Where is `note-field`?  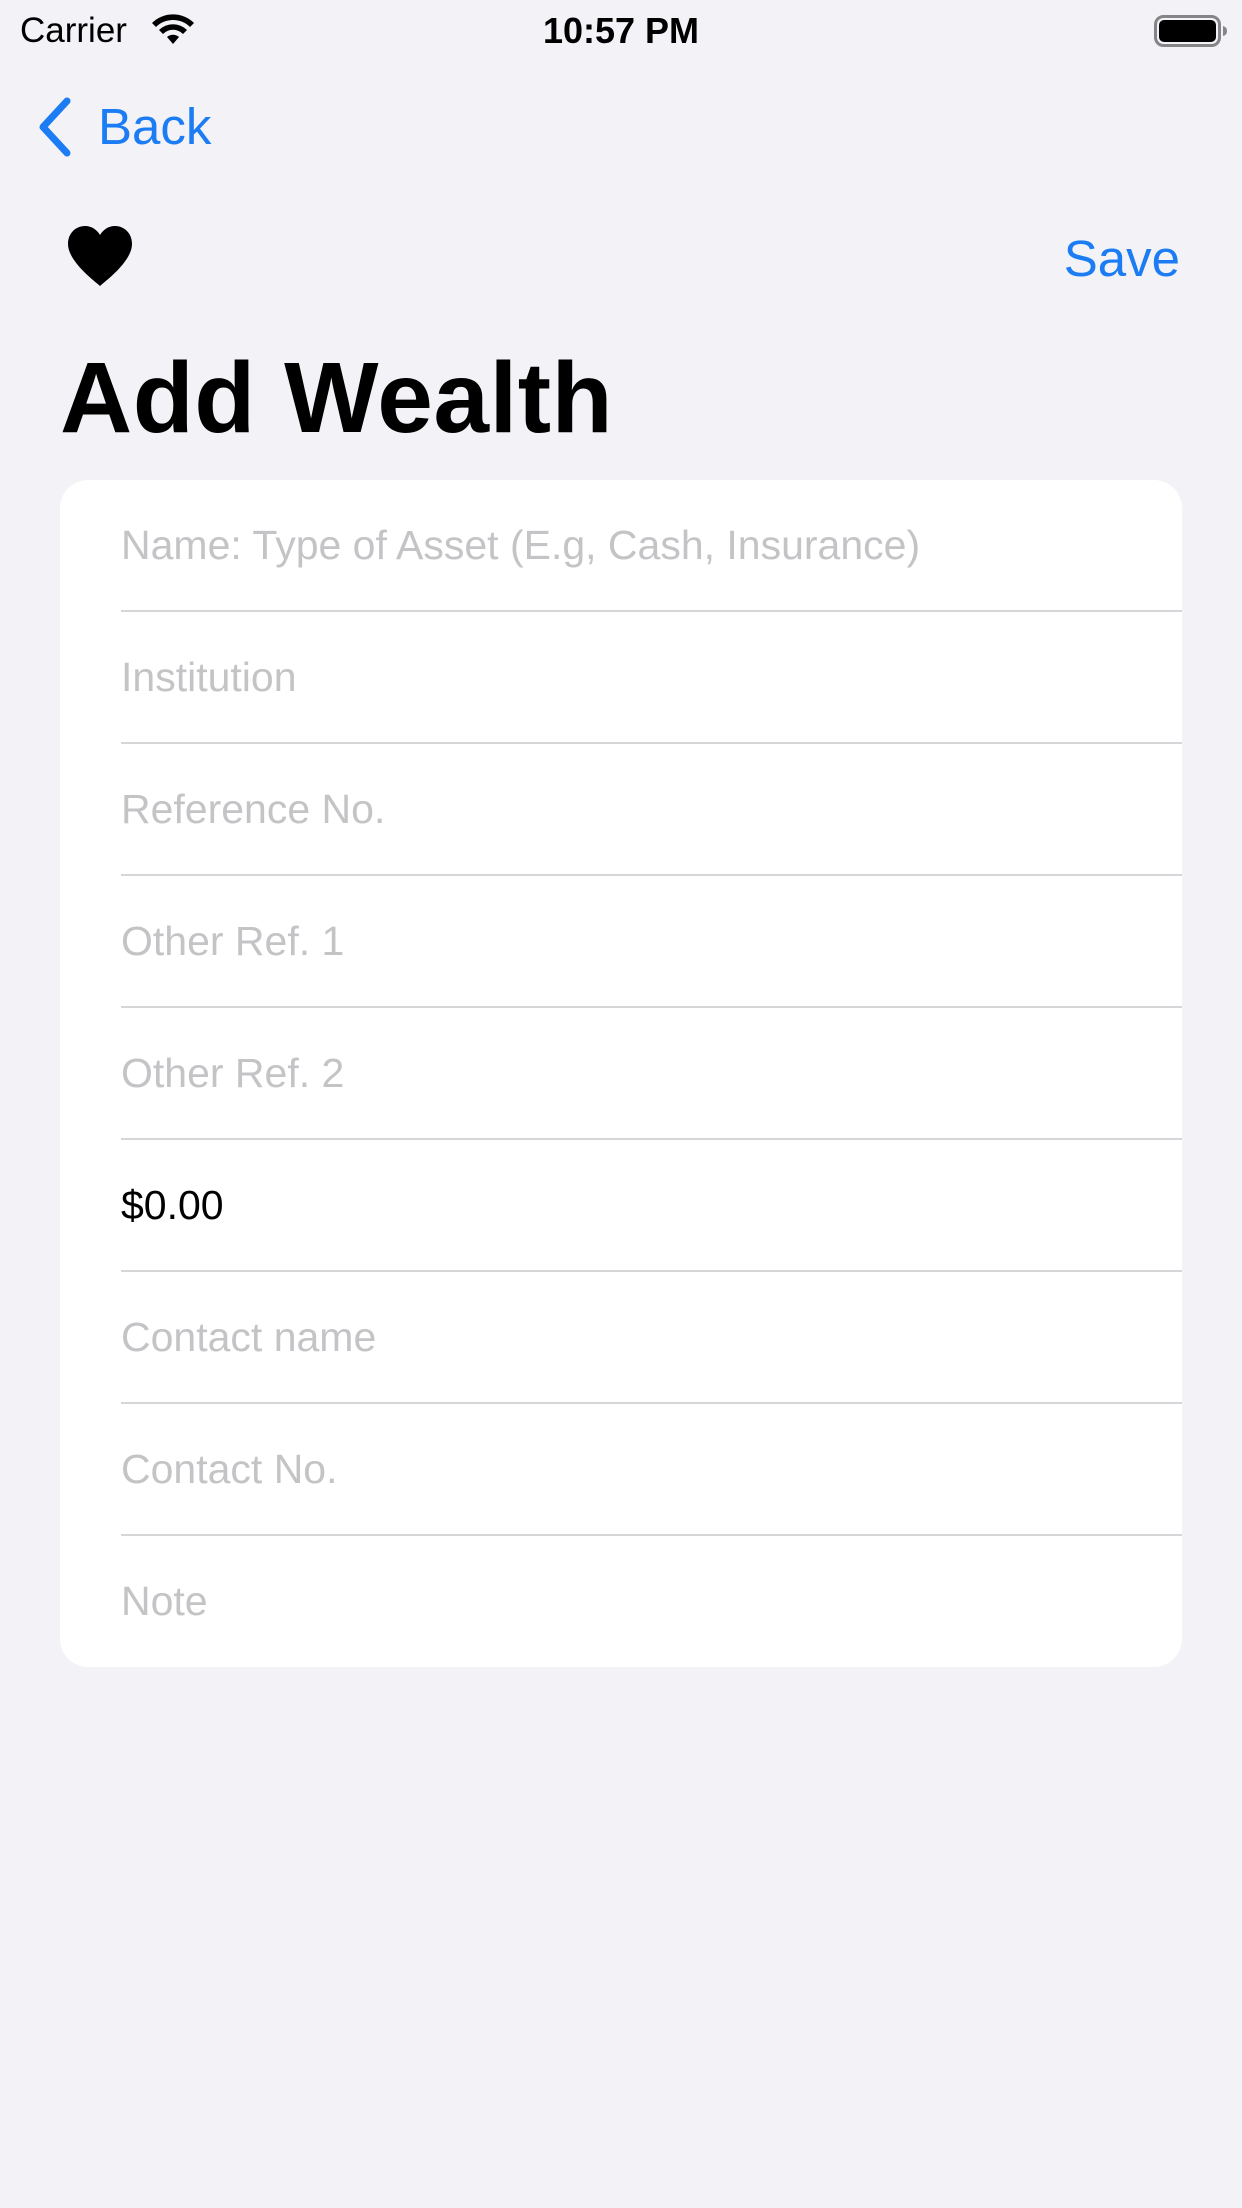 note-field is located at coordinates (651, 1601).